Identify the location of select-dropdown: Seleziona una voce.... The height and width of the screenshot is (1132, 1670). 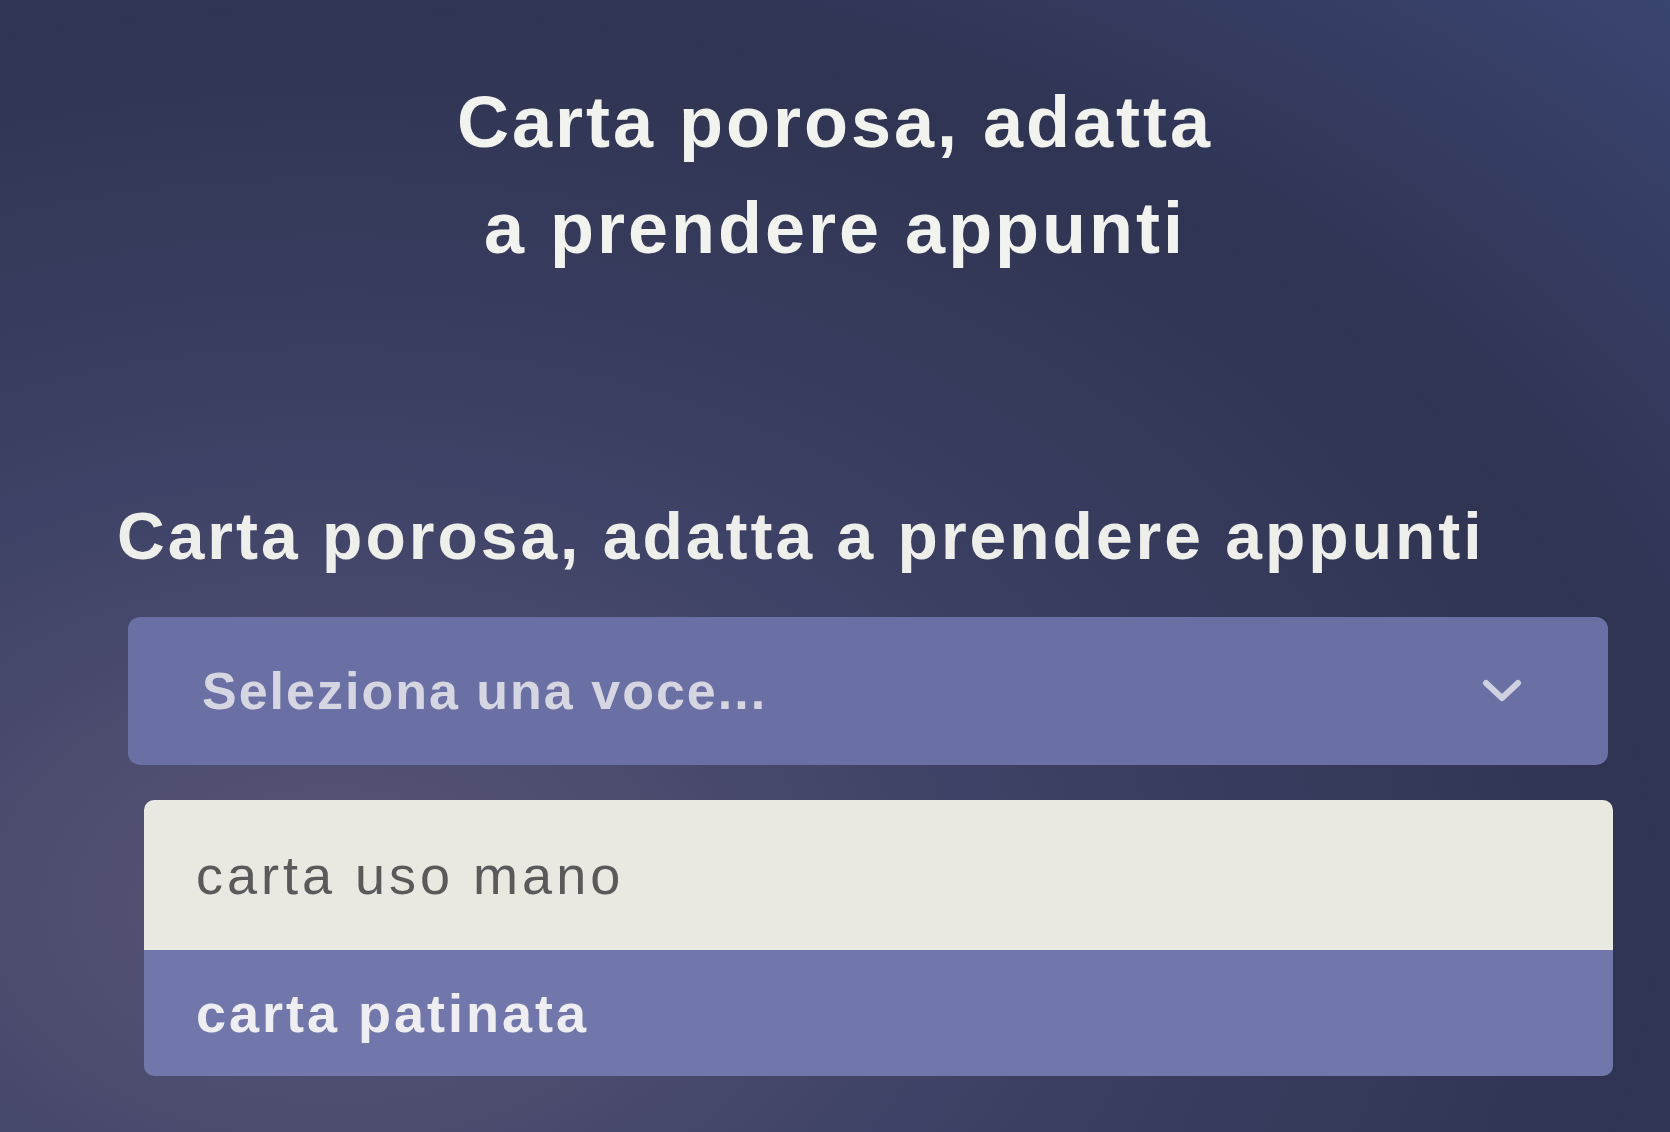
(868, 691).